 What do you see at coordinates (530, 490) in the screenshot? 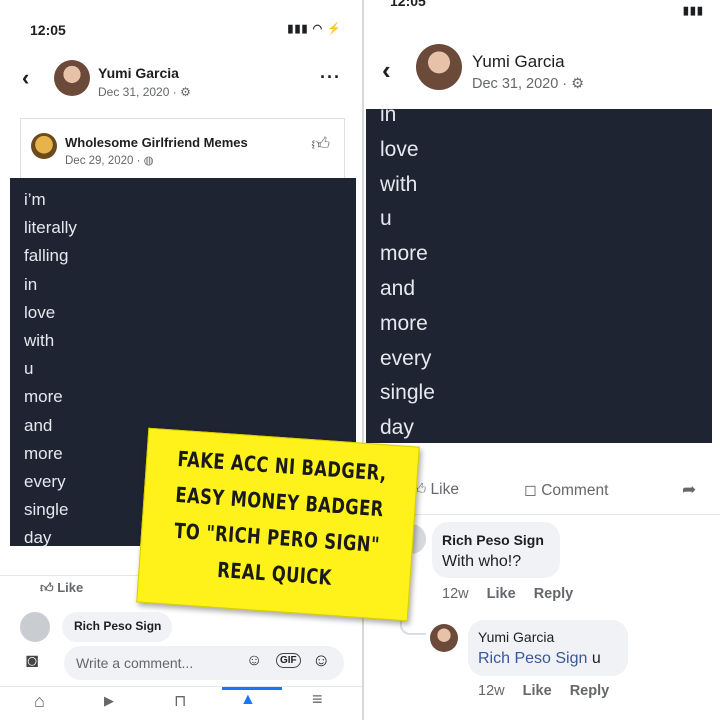
I see `comment-icon: ◻` at bounding box center [530, 490].